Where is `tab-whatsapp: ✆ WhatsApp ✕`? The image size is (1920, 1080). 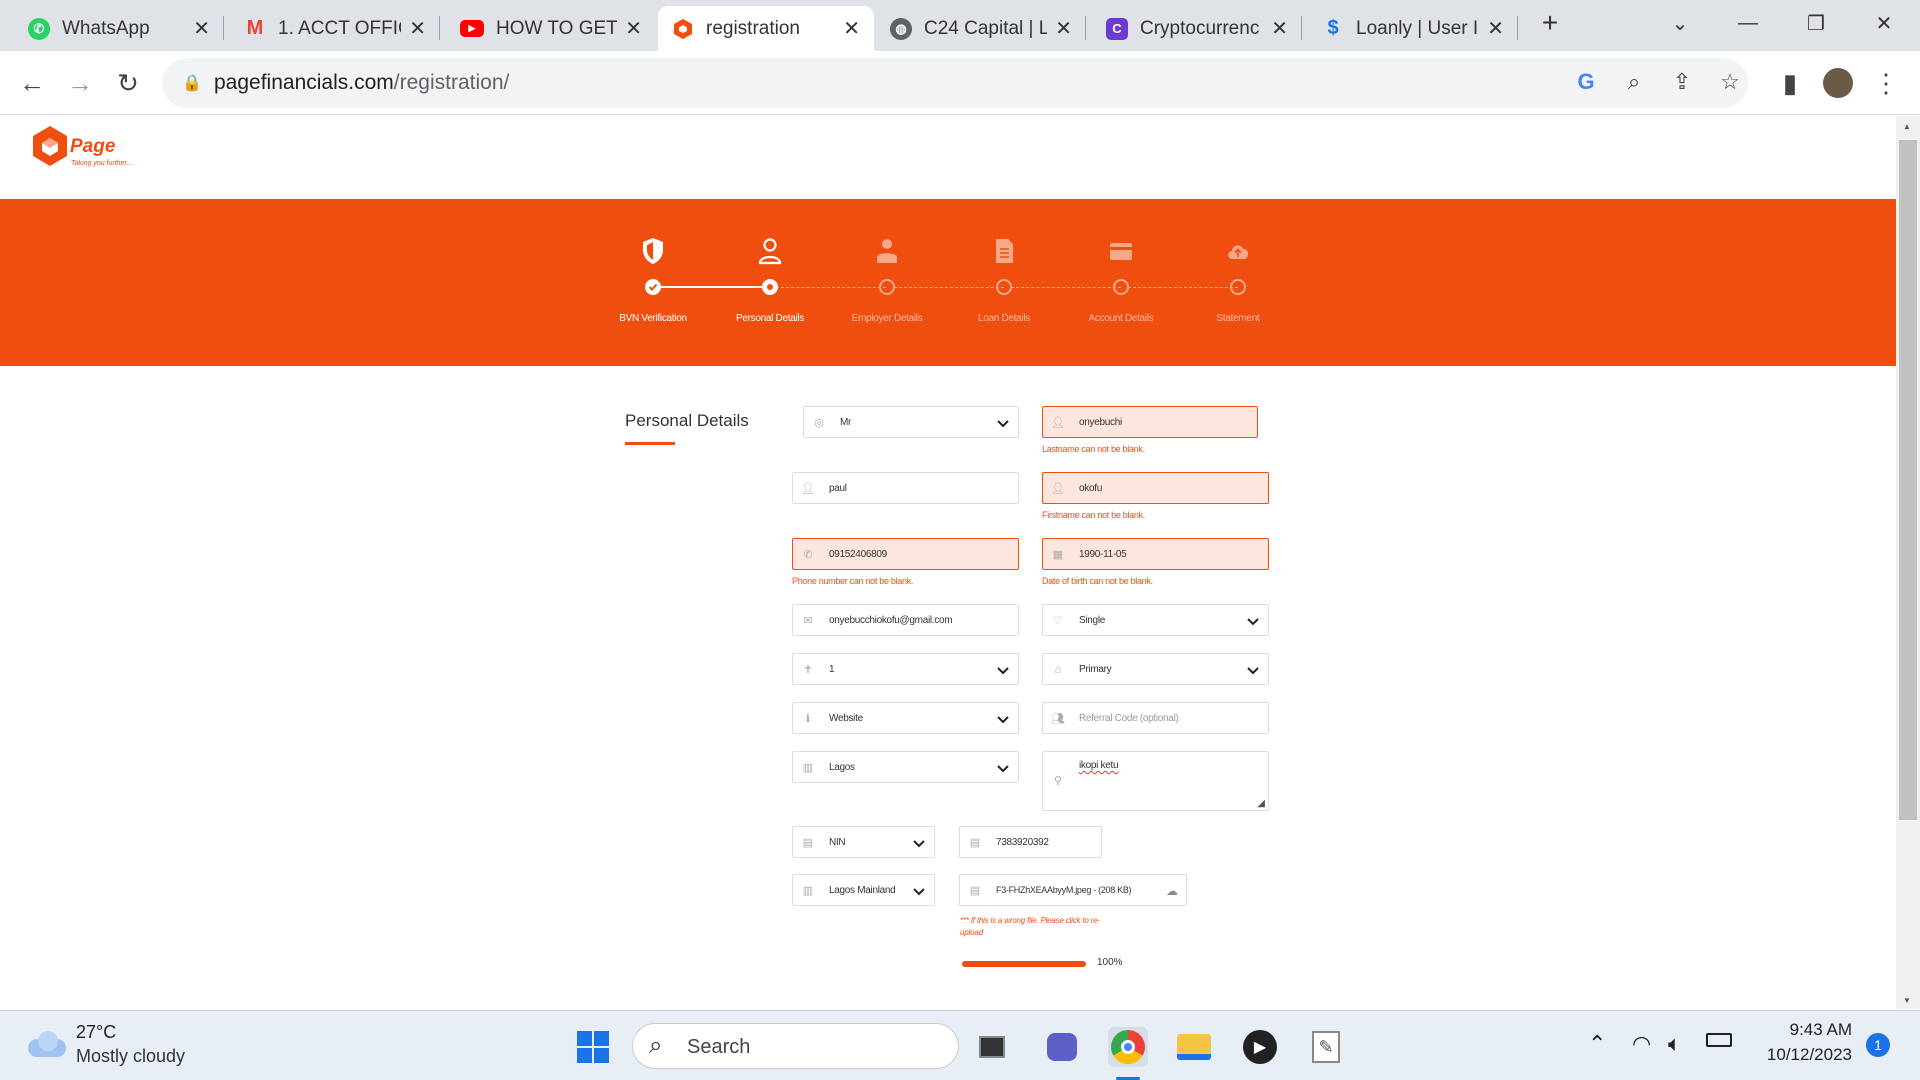
tab-whatsapp: ✆ WhatsApp ✕ is located at coordinates (119, 28).